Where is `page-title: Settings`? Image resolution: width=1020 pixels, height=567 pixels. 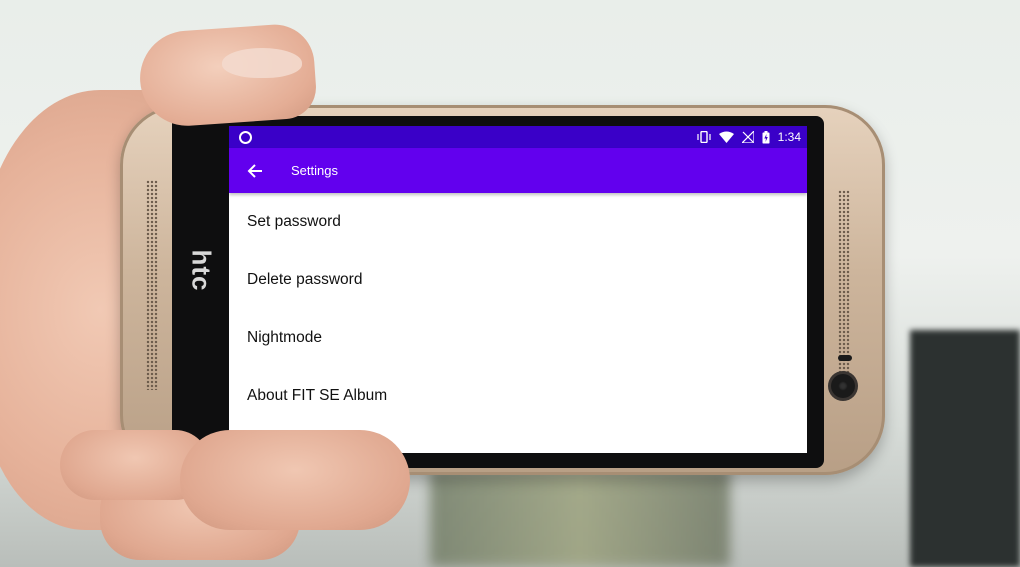
page-title: Settings is located at coordinates (314, 170).